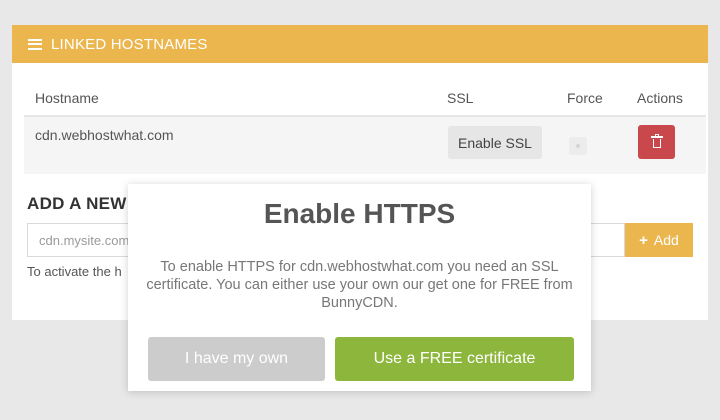 Image resolution: width=720 pixels, height=420 pixels. What do you see at coordinates (666, 240) in the screenshot?
I see `add-button-label: Add` at bounding box center [666, 240].